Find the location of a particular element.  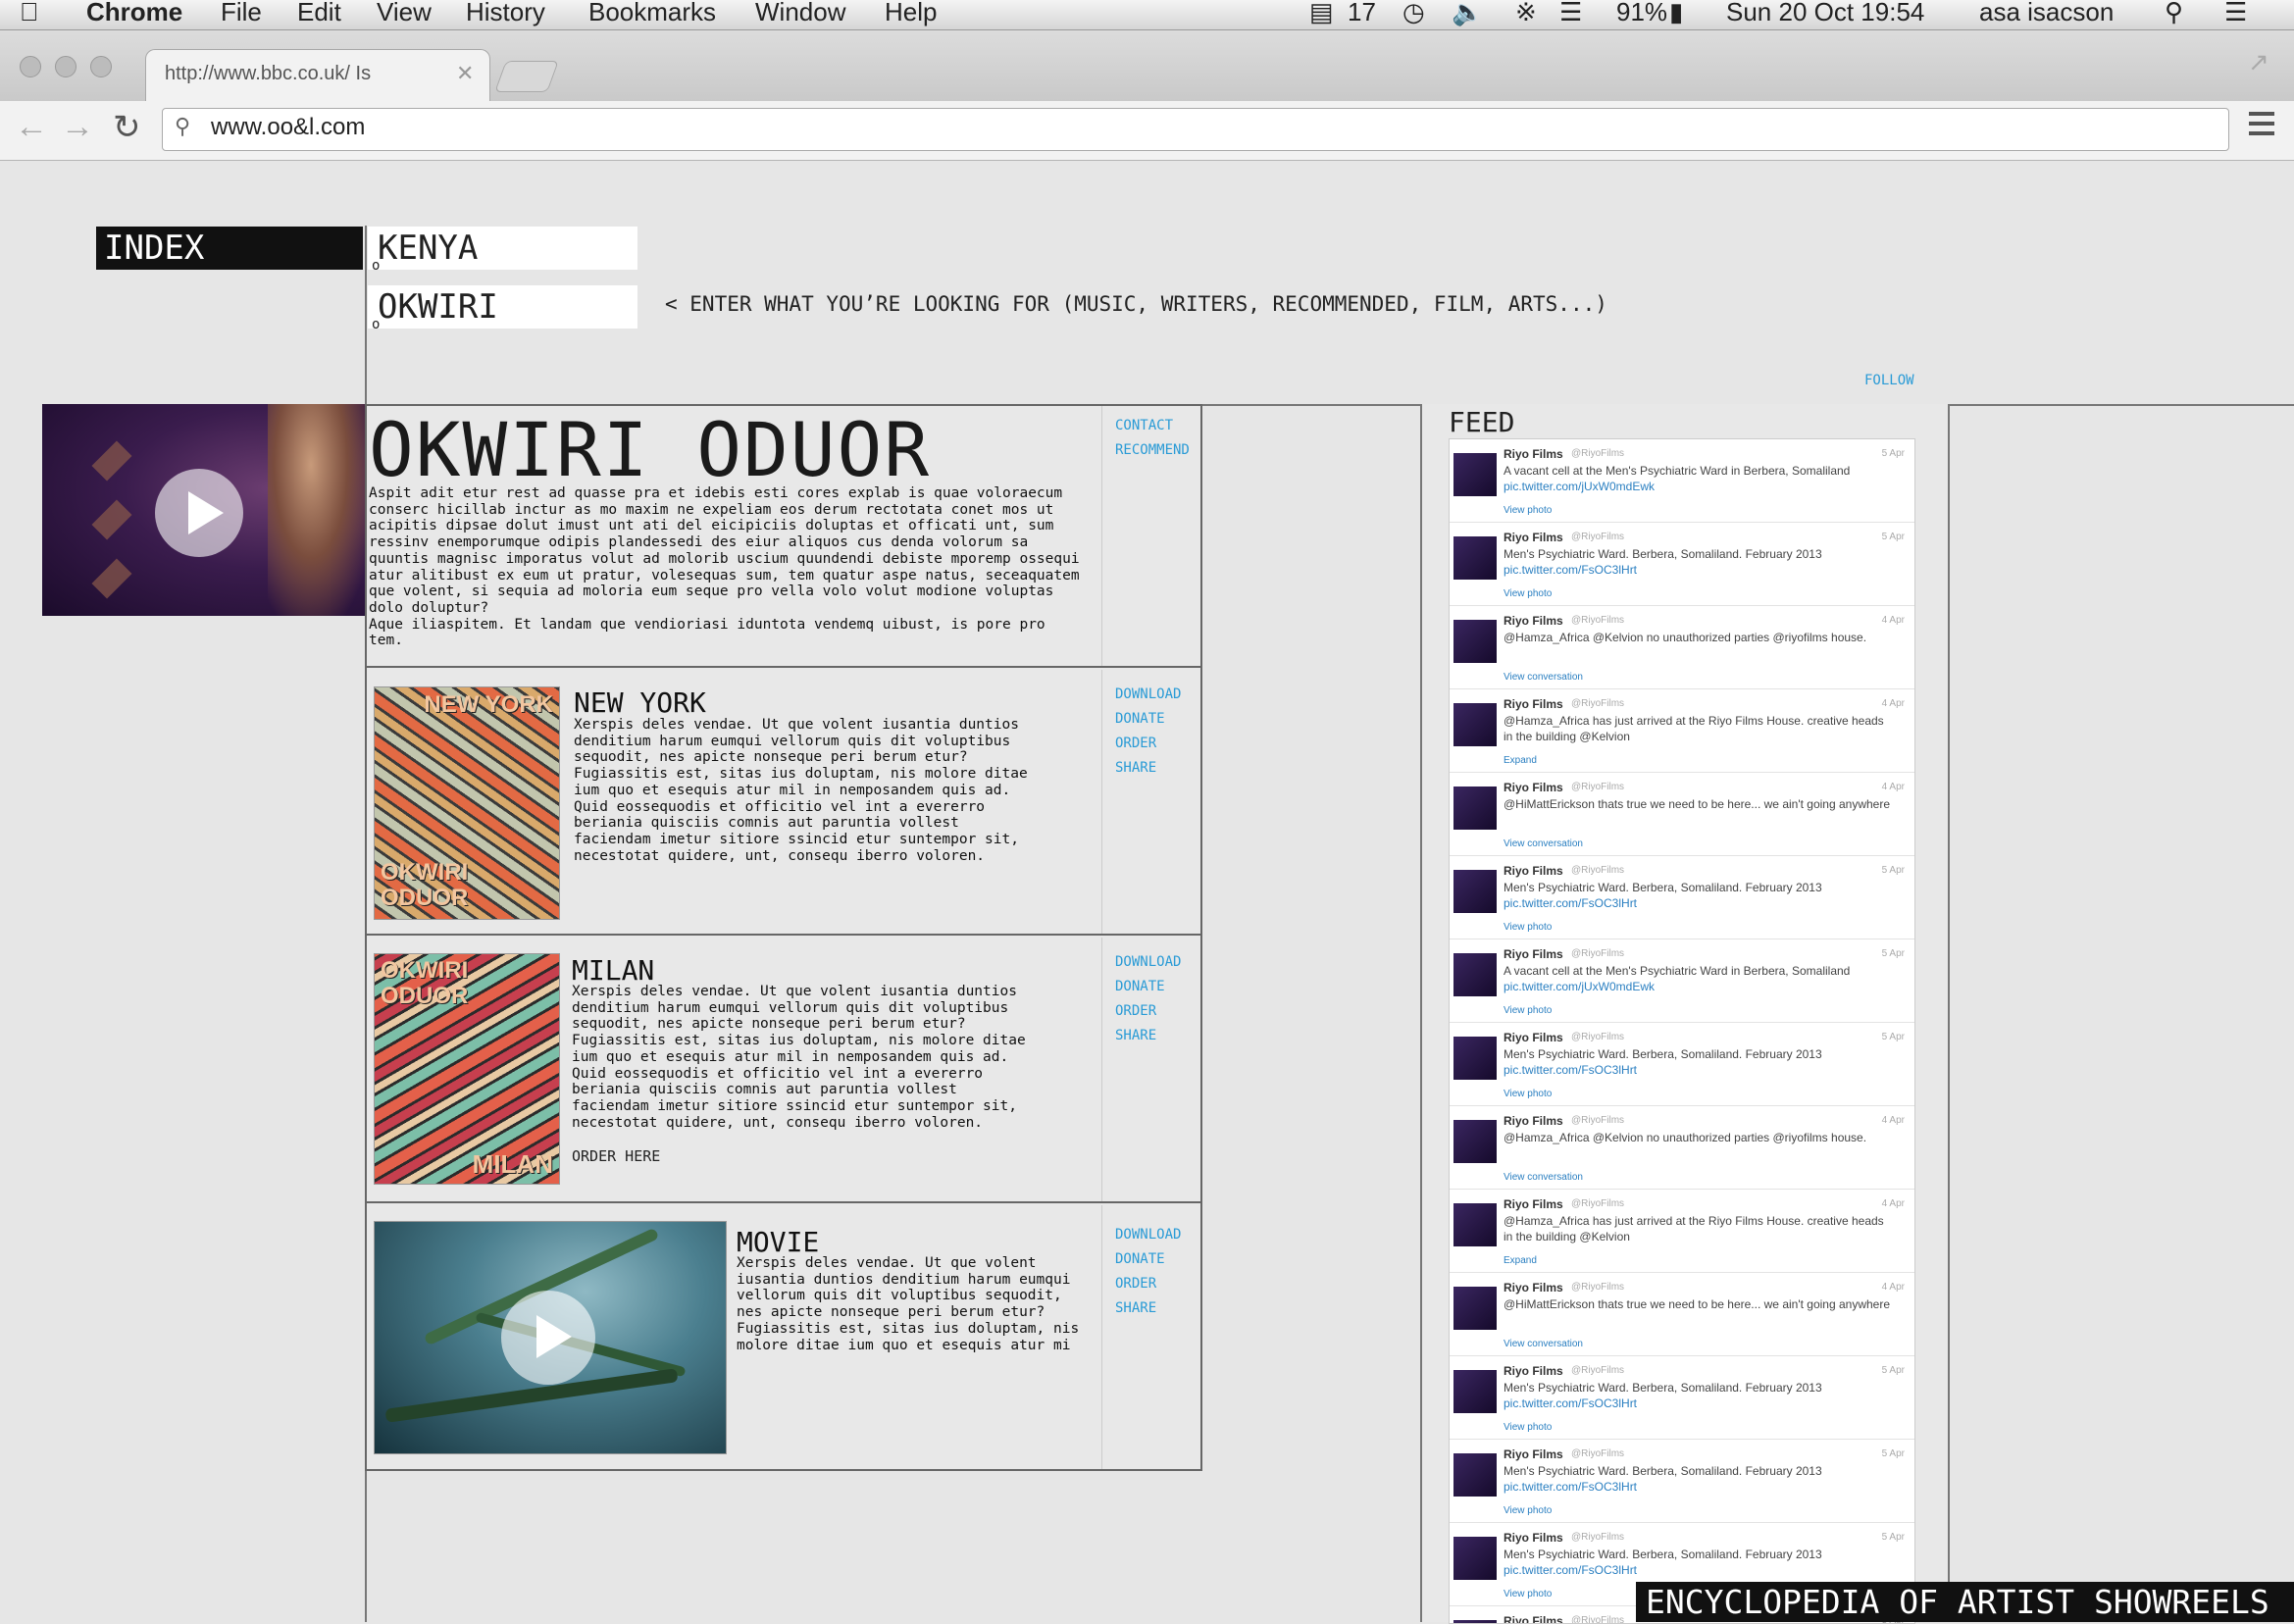

menu-help: Help is located at coordinates (911, 13).